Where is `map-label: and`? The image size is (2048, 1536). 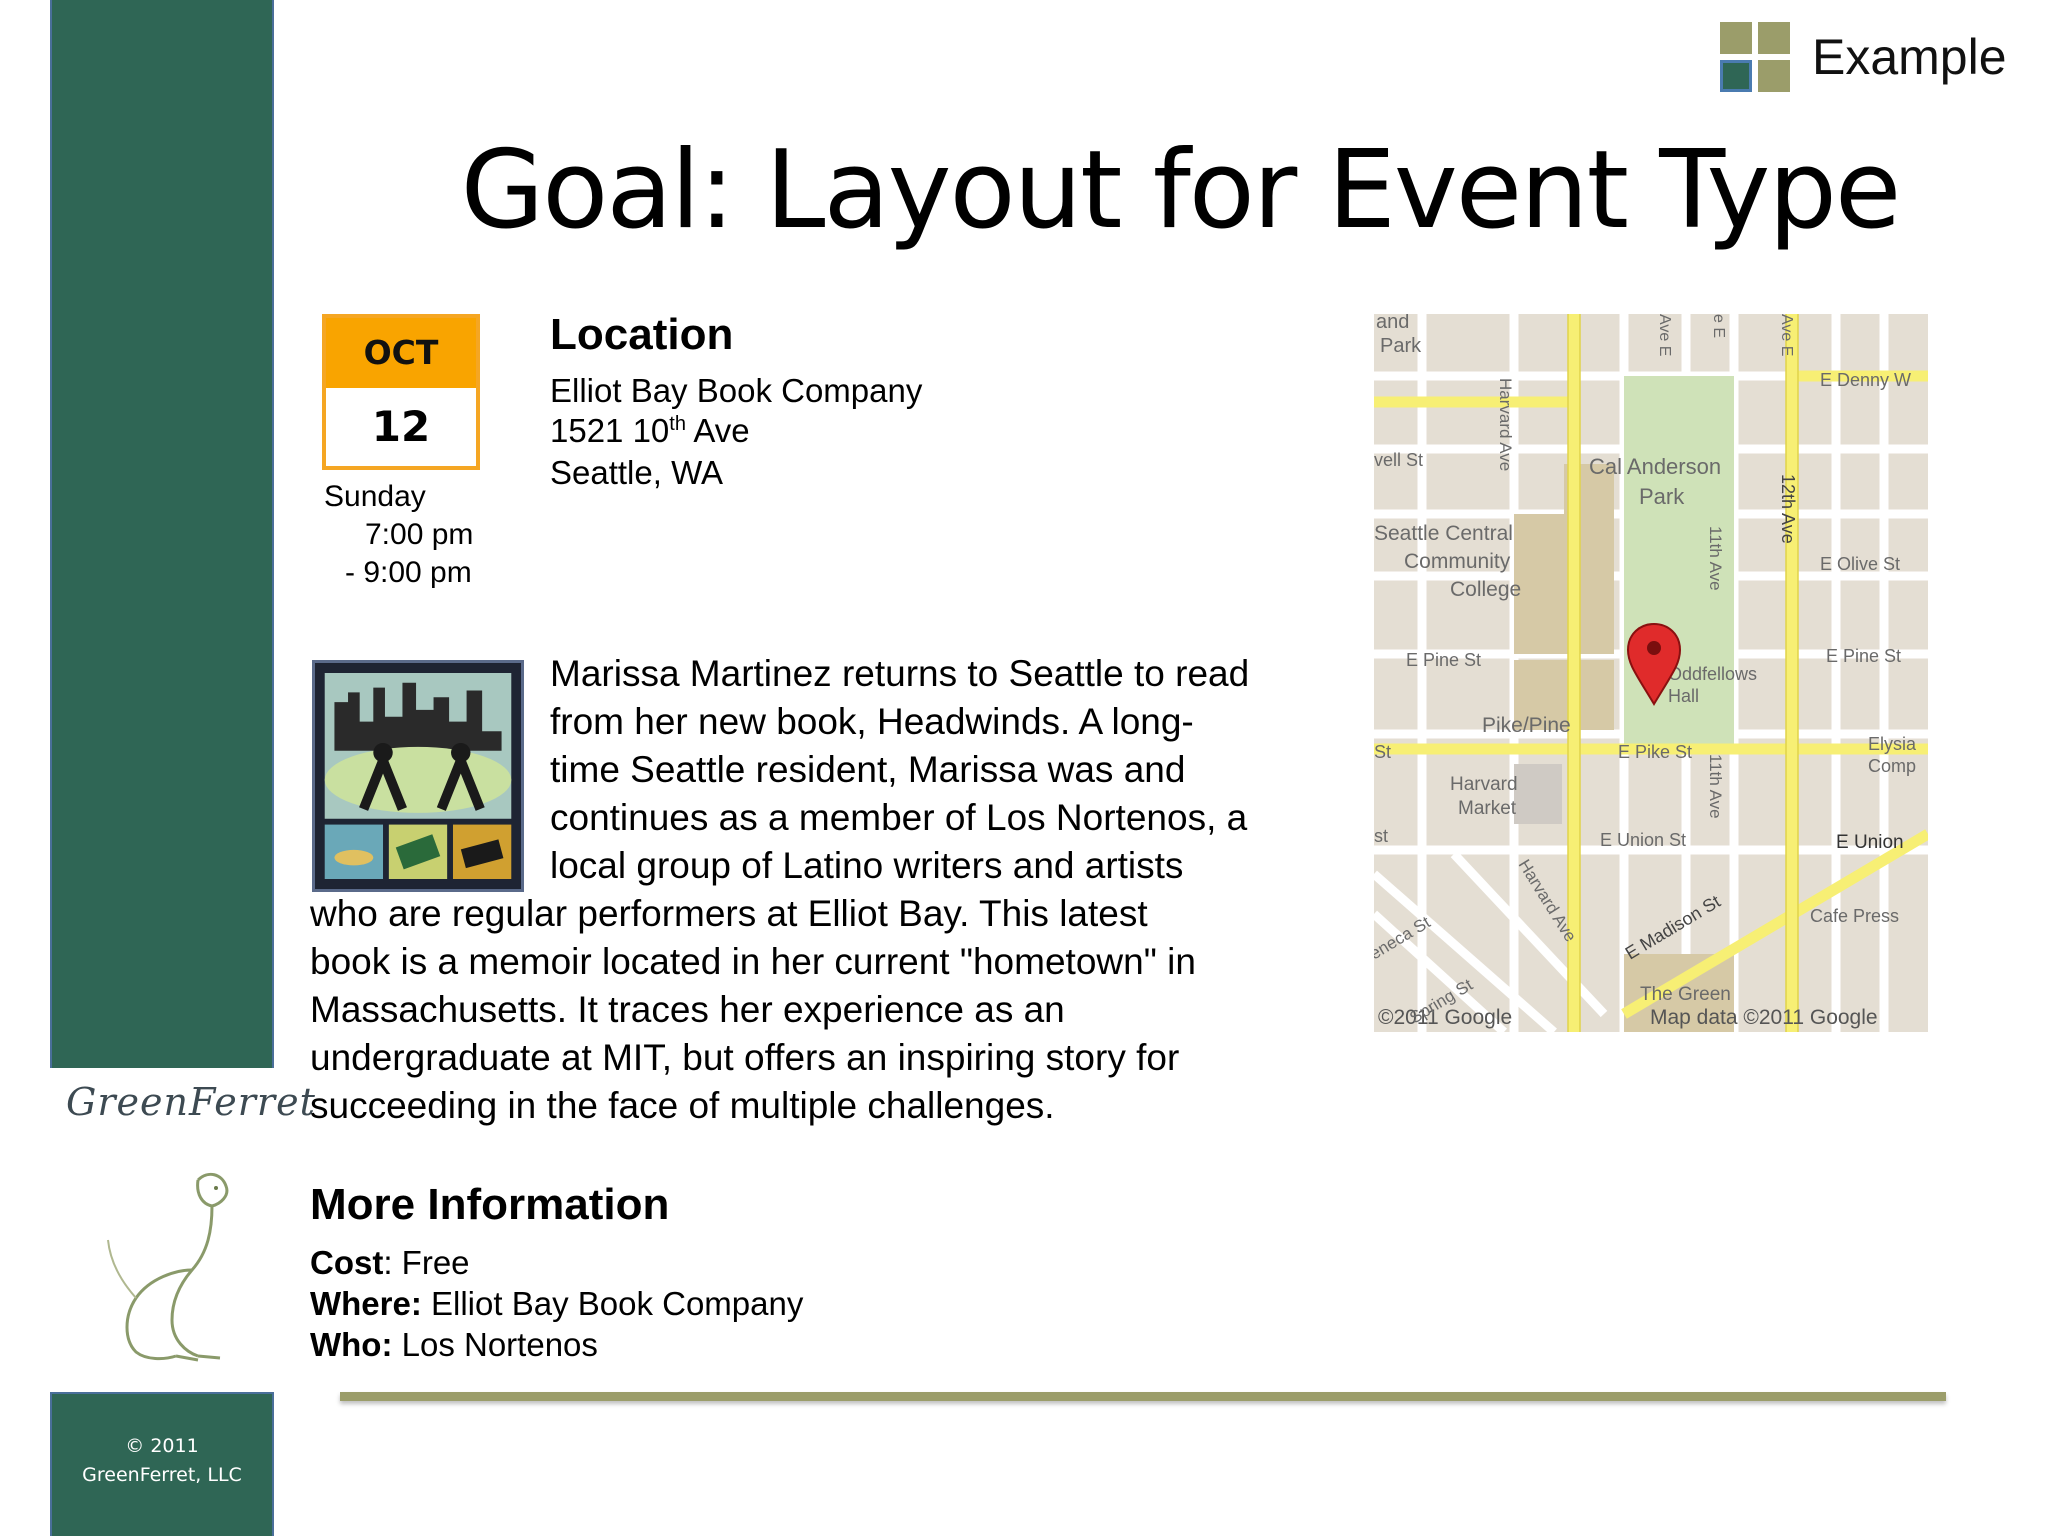 map-label: and is located at coordinates (1392, 323).